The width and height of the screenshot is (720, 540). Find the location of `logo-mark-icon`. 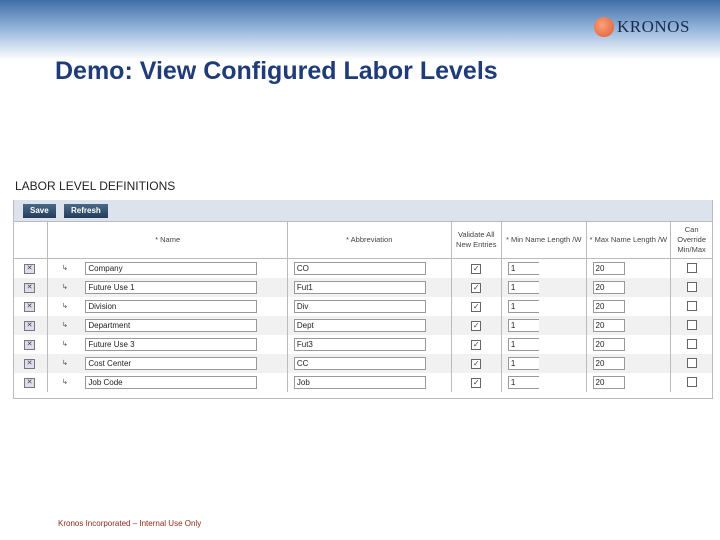

logo-mark-icon is located at coordinates (604, 27).